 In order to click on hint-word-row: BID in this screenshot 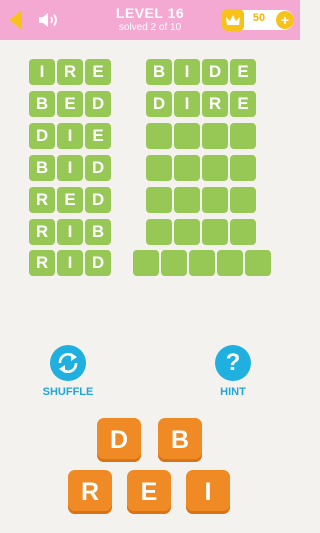, I will do `click(70, 168)`.